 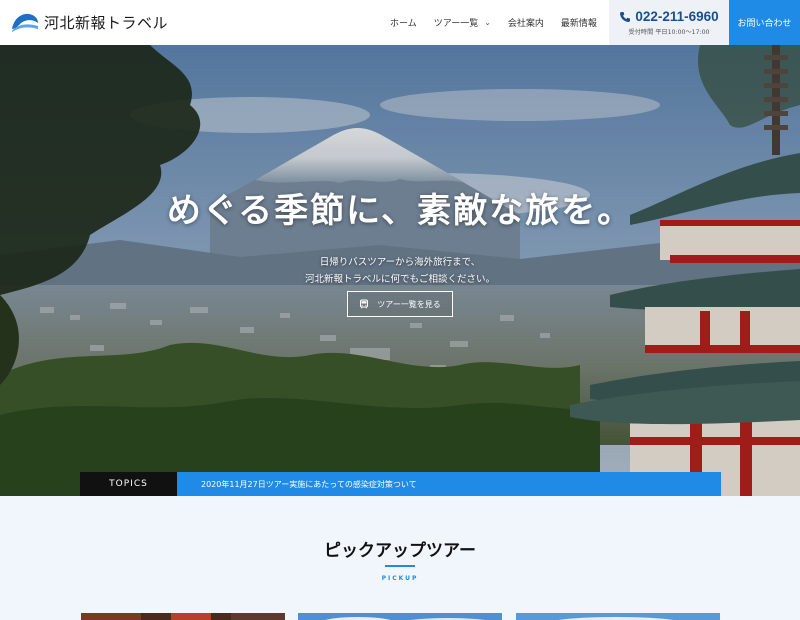 I want to click on view-tours-label: ツアー一覧を見る, so click(x=409, y=304).